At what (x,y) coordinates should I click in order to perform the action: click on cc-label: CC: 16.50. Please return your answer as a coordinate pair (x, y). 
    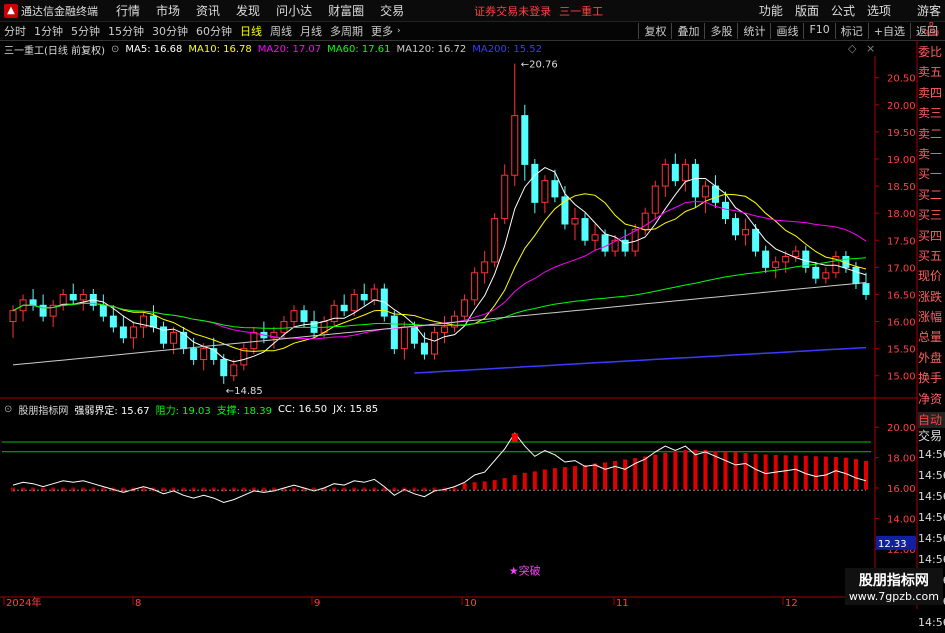
    Looking at the image, I should click on (302, 409).